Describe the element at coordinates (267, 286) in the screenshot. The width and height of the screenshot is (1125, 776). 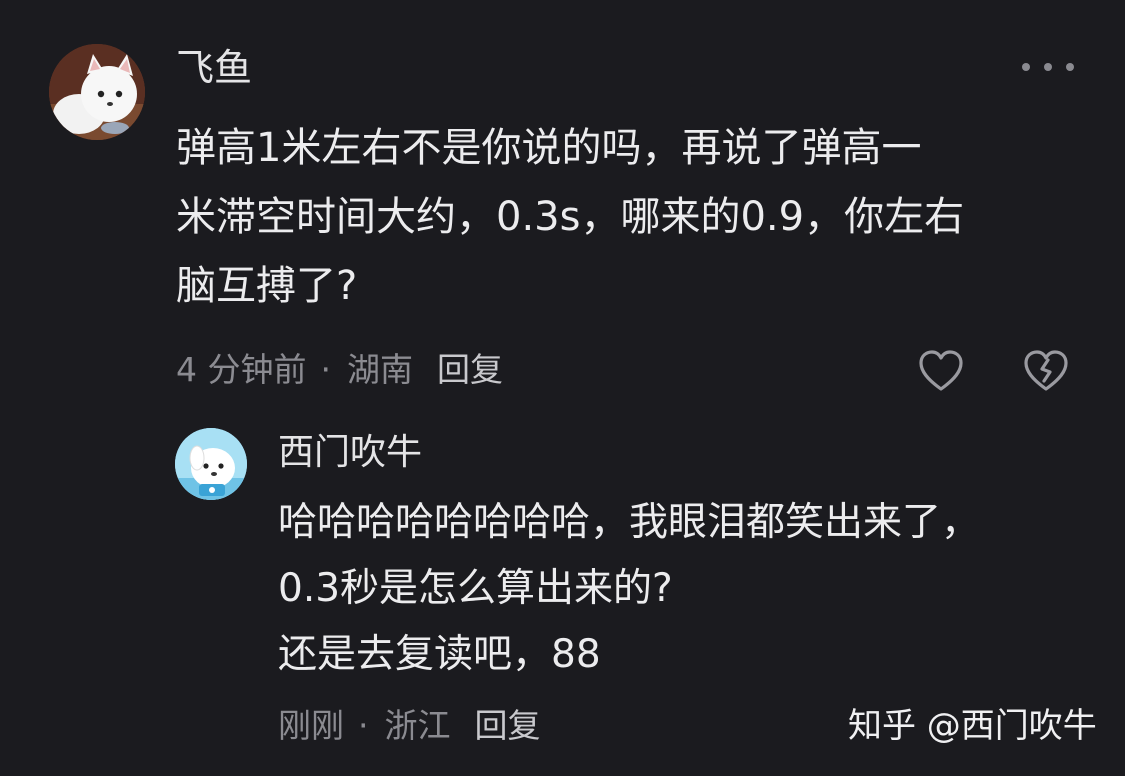
I see `comment-text-line: 脑互搏了?` at that location.